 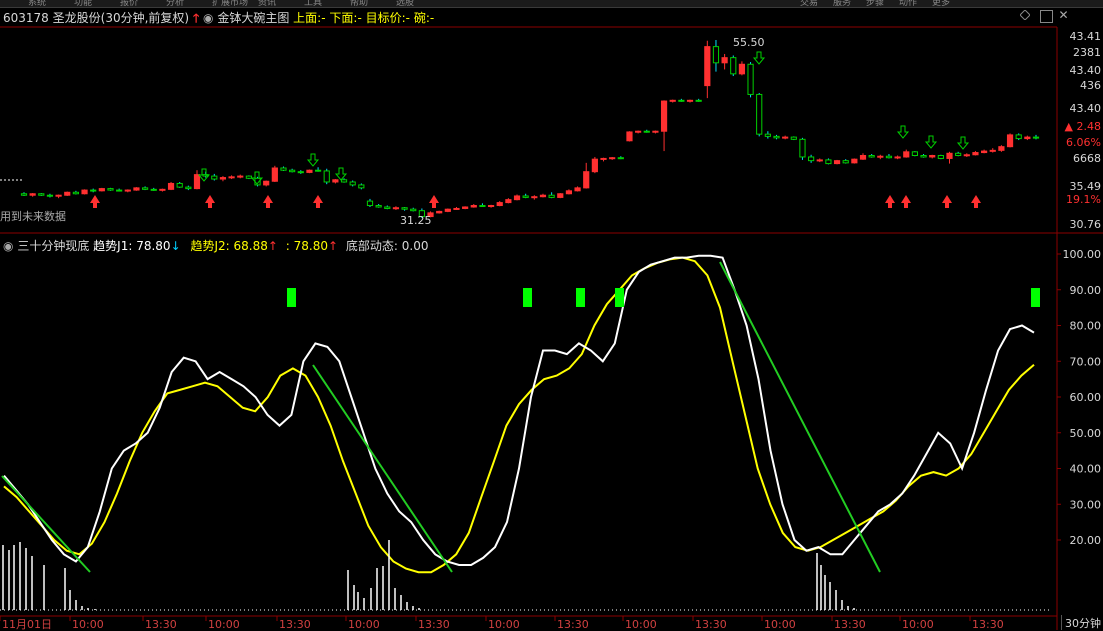 What do you see at coordinates (1086, 290) in the screenshot?
I see `sub-axis-label: 90.00` at bounding box center [1086, 290].